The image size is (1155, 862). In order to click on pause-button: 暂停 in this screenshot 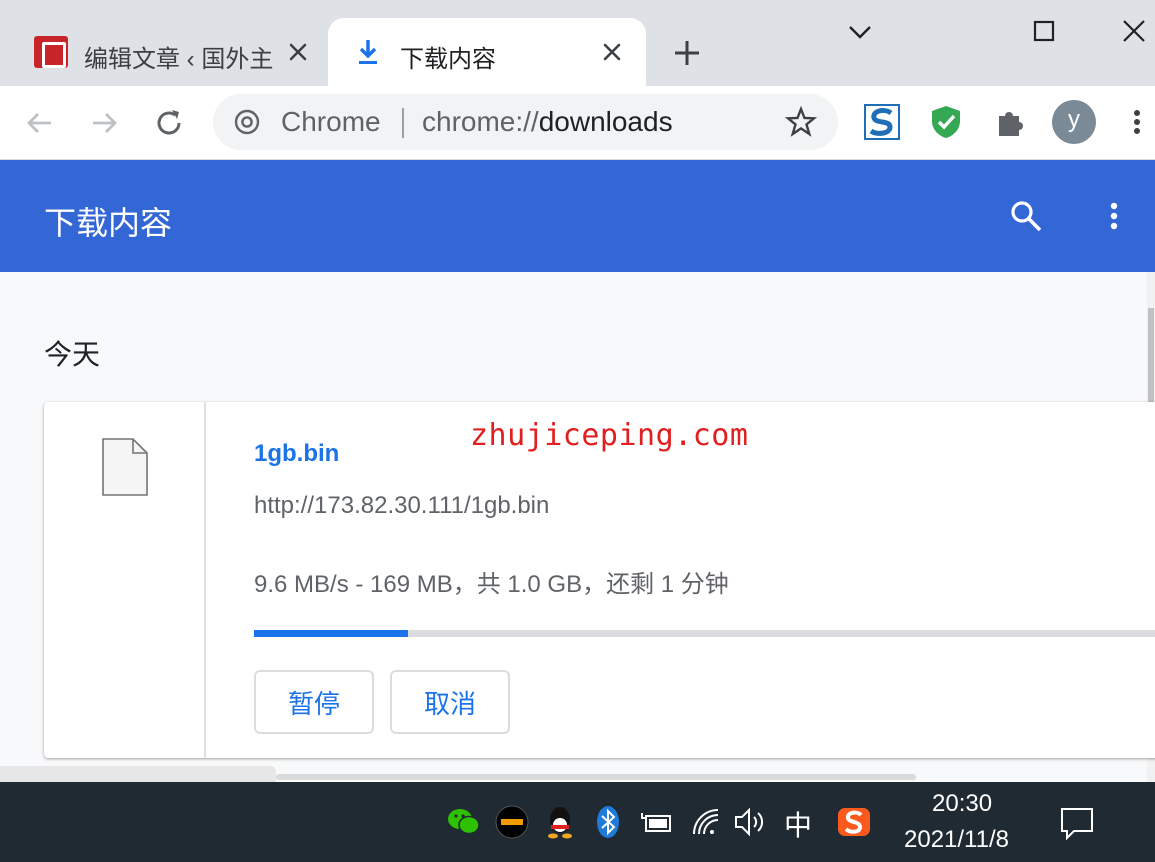, I will do `click(314, 702)`.